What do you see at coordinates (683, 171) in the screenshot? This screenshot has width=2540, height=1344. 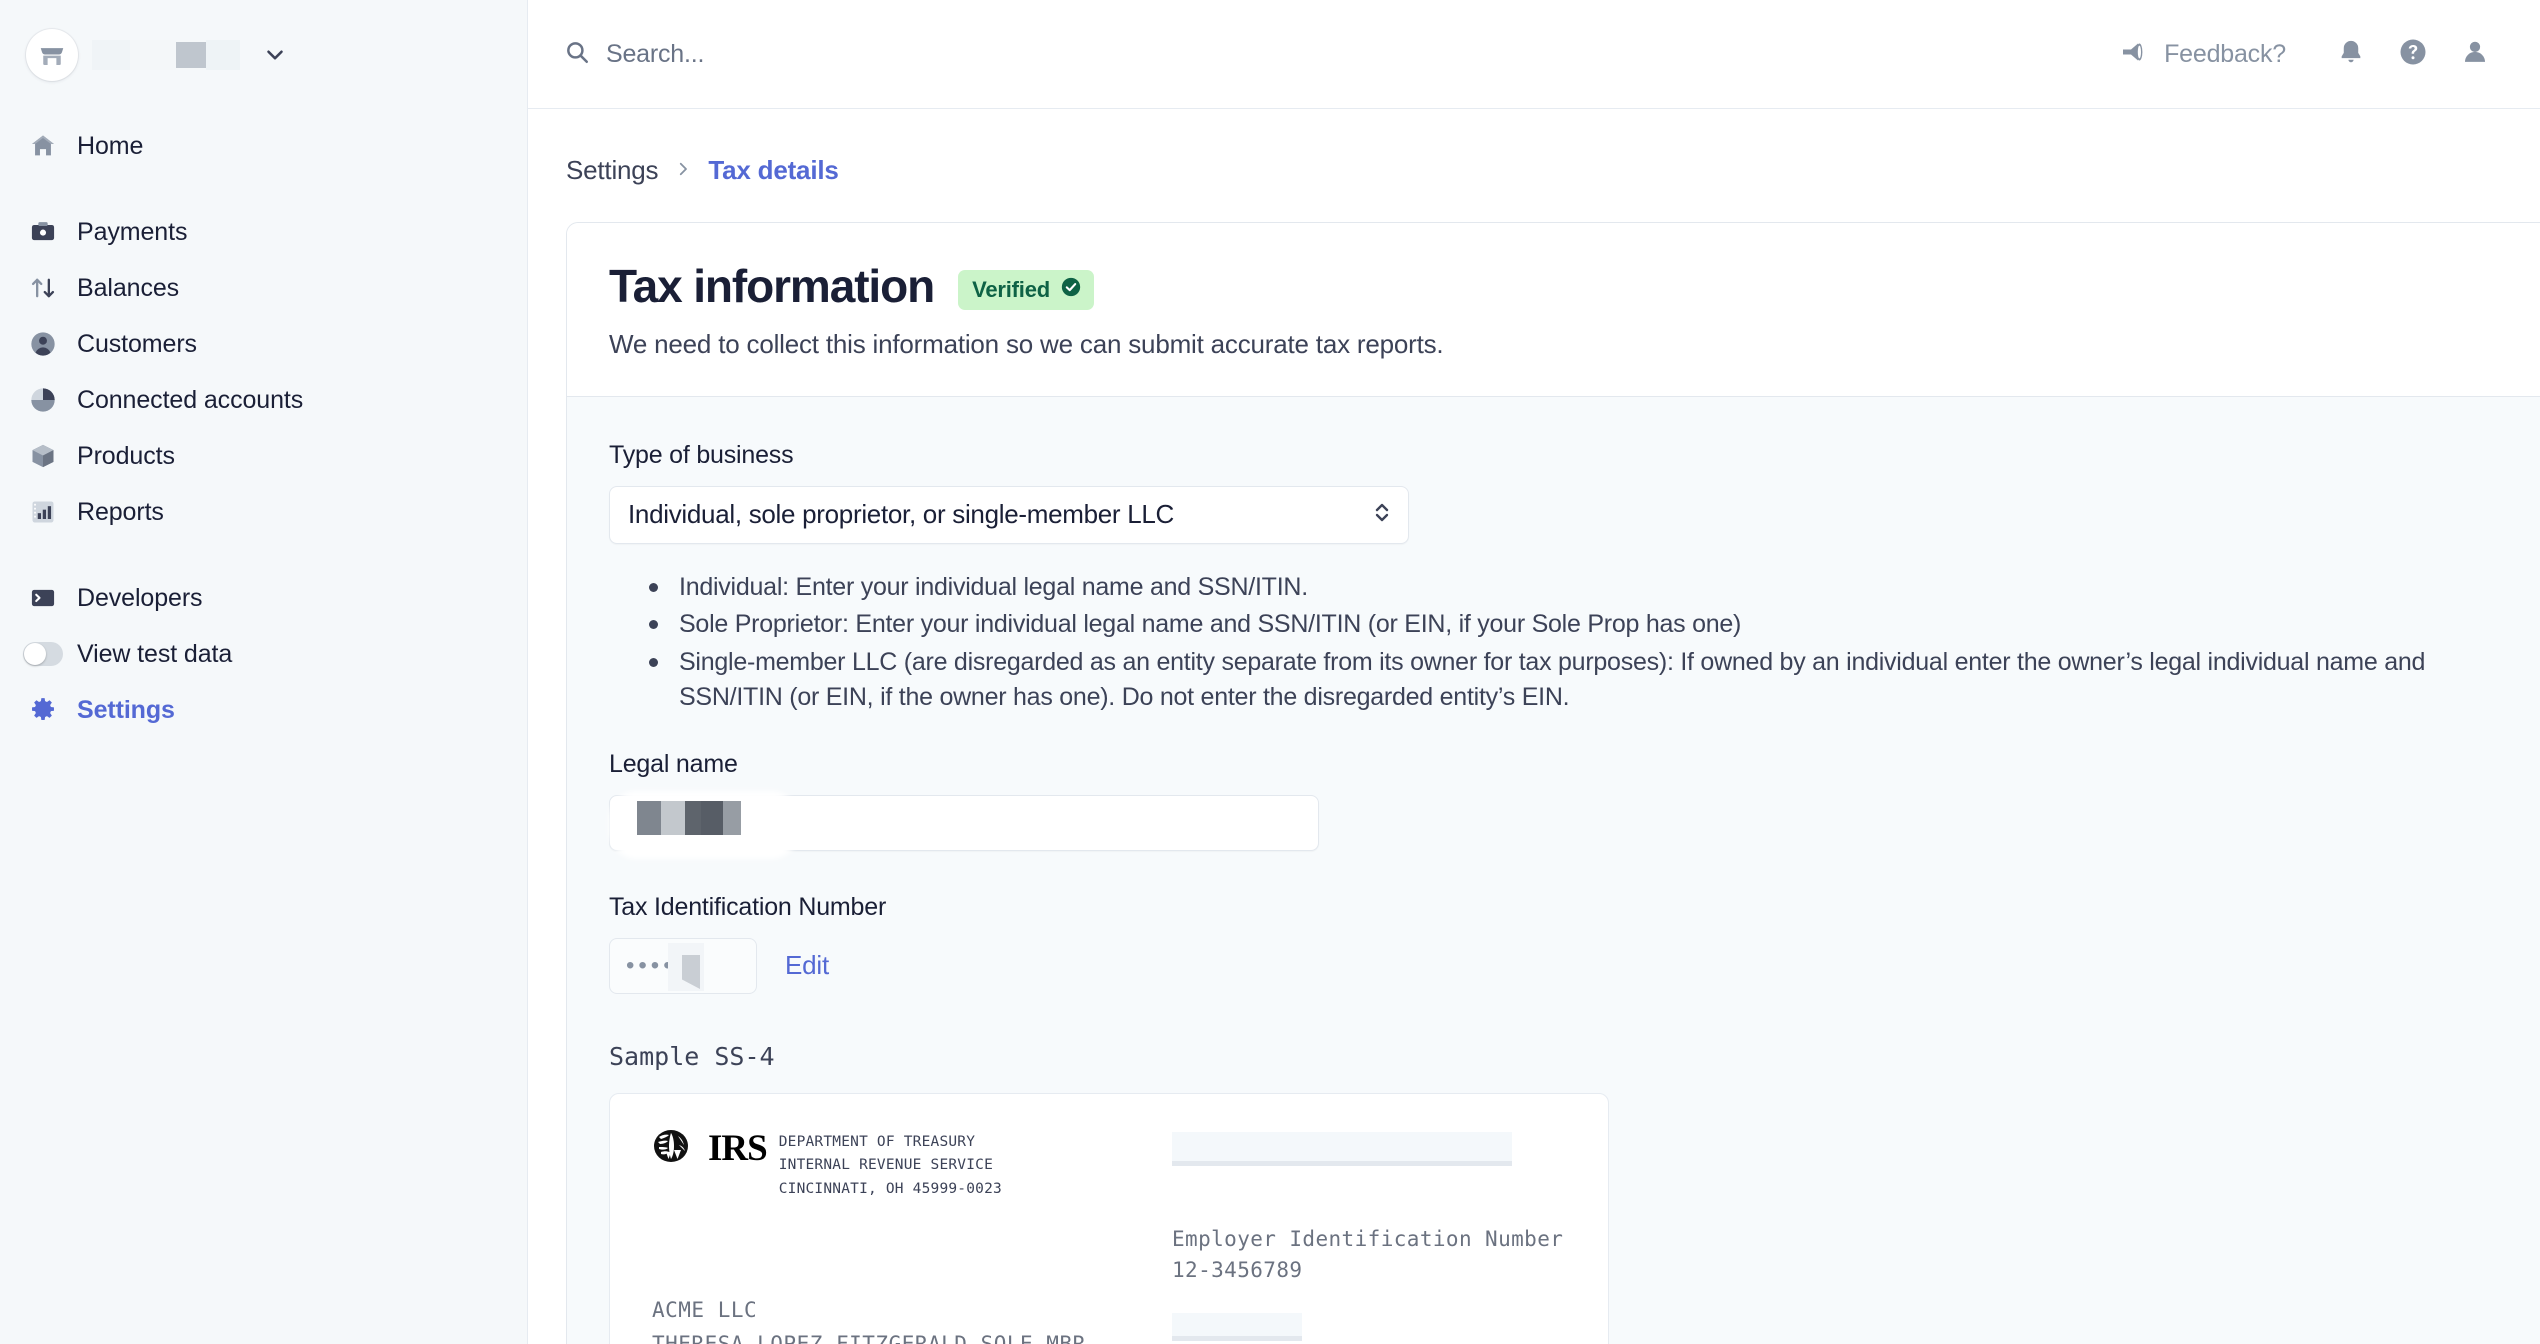 I see `chevron-right-icon` at bounding box center [683, 171].